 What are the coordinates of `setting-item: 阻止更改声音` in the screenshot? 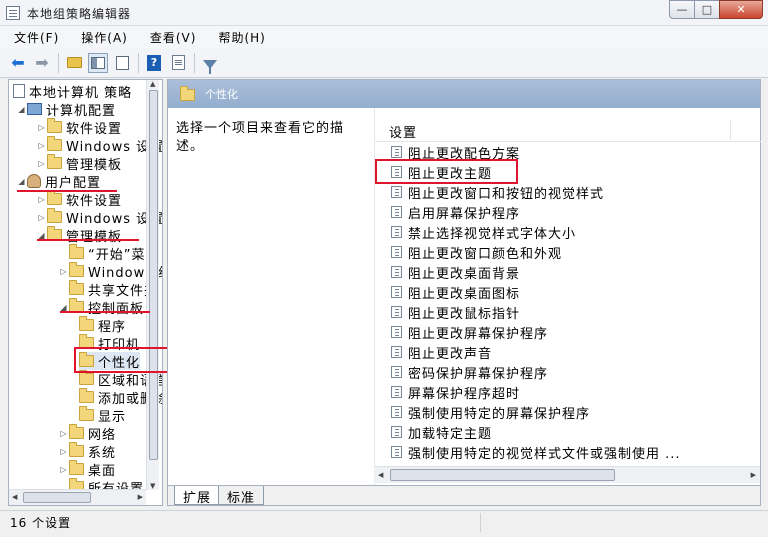 It's located at (441, 352).